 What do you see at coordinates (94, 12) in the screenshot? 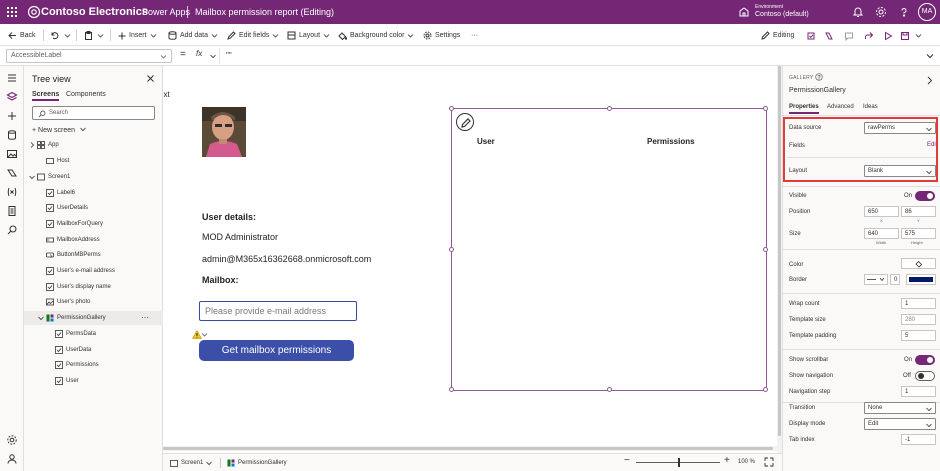
I see `brand-name: Contoso Electronics` at bounding box center [94, 12].